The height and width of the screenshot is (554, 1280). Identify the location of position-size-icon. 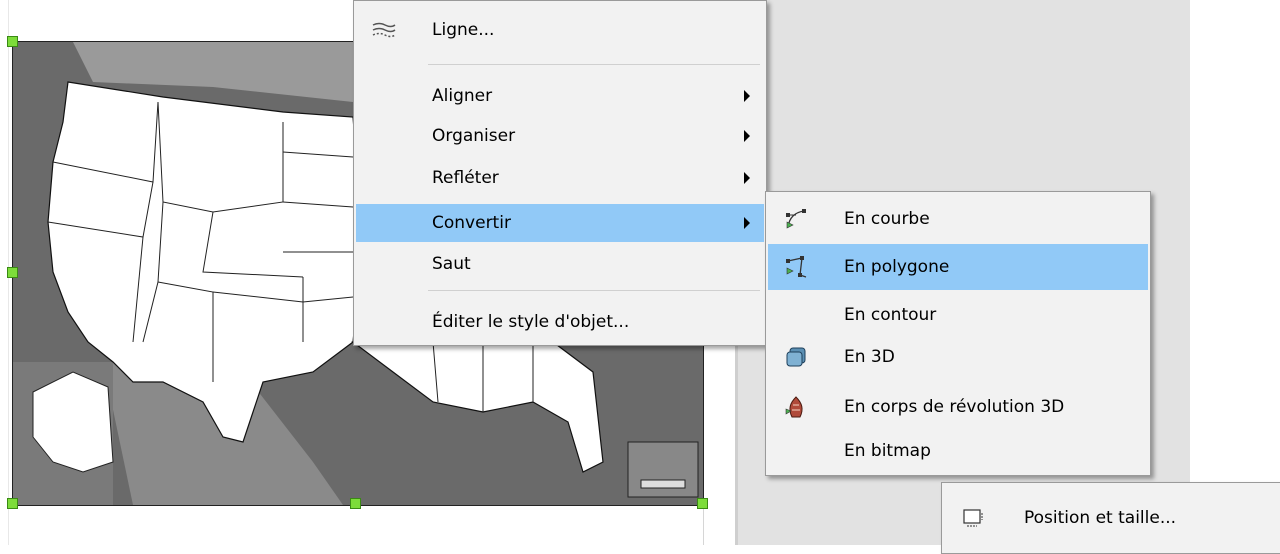
(974, 518).